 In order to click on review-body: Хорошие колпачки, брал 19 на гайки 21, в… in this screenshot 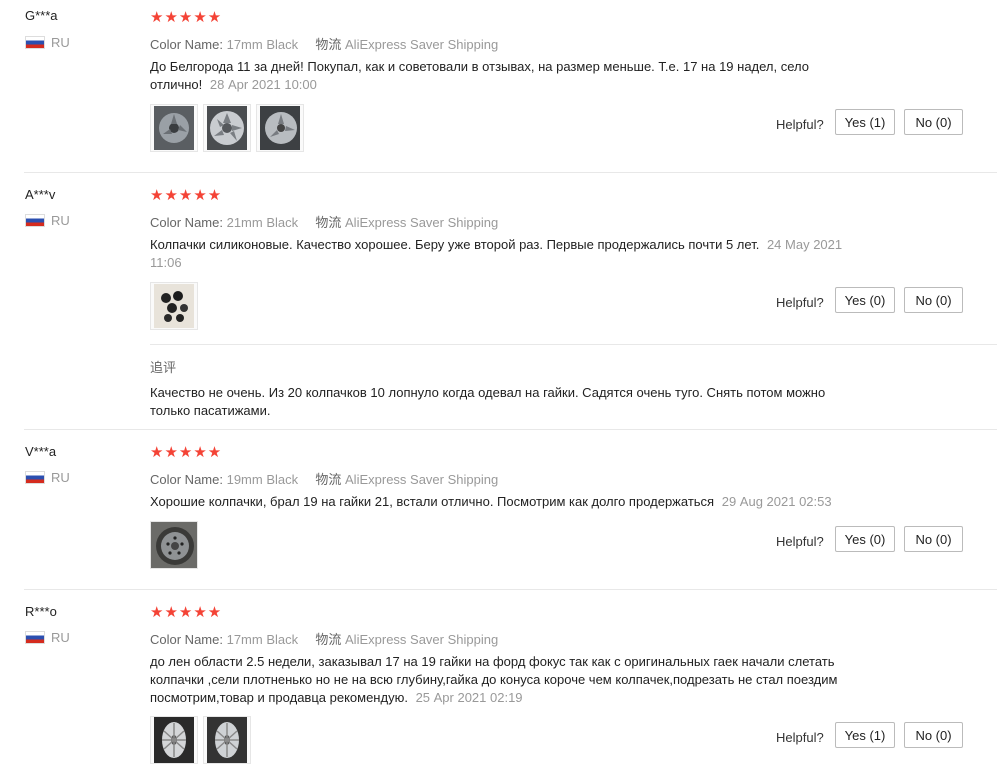, I will do `click(432, 501)`.